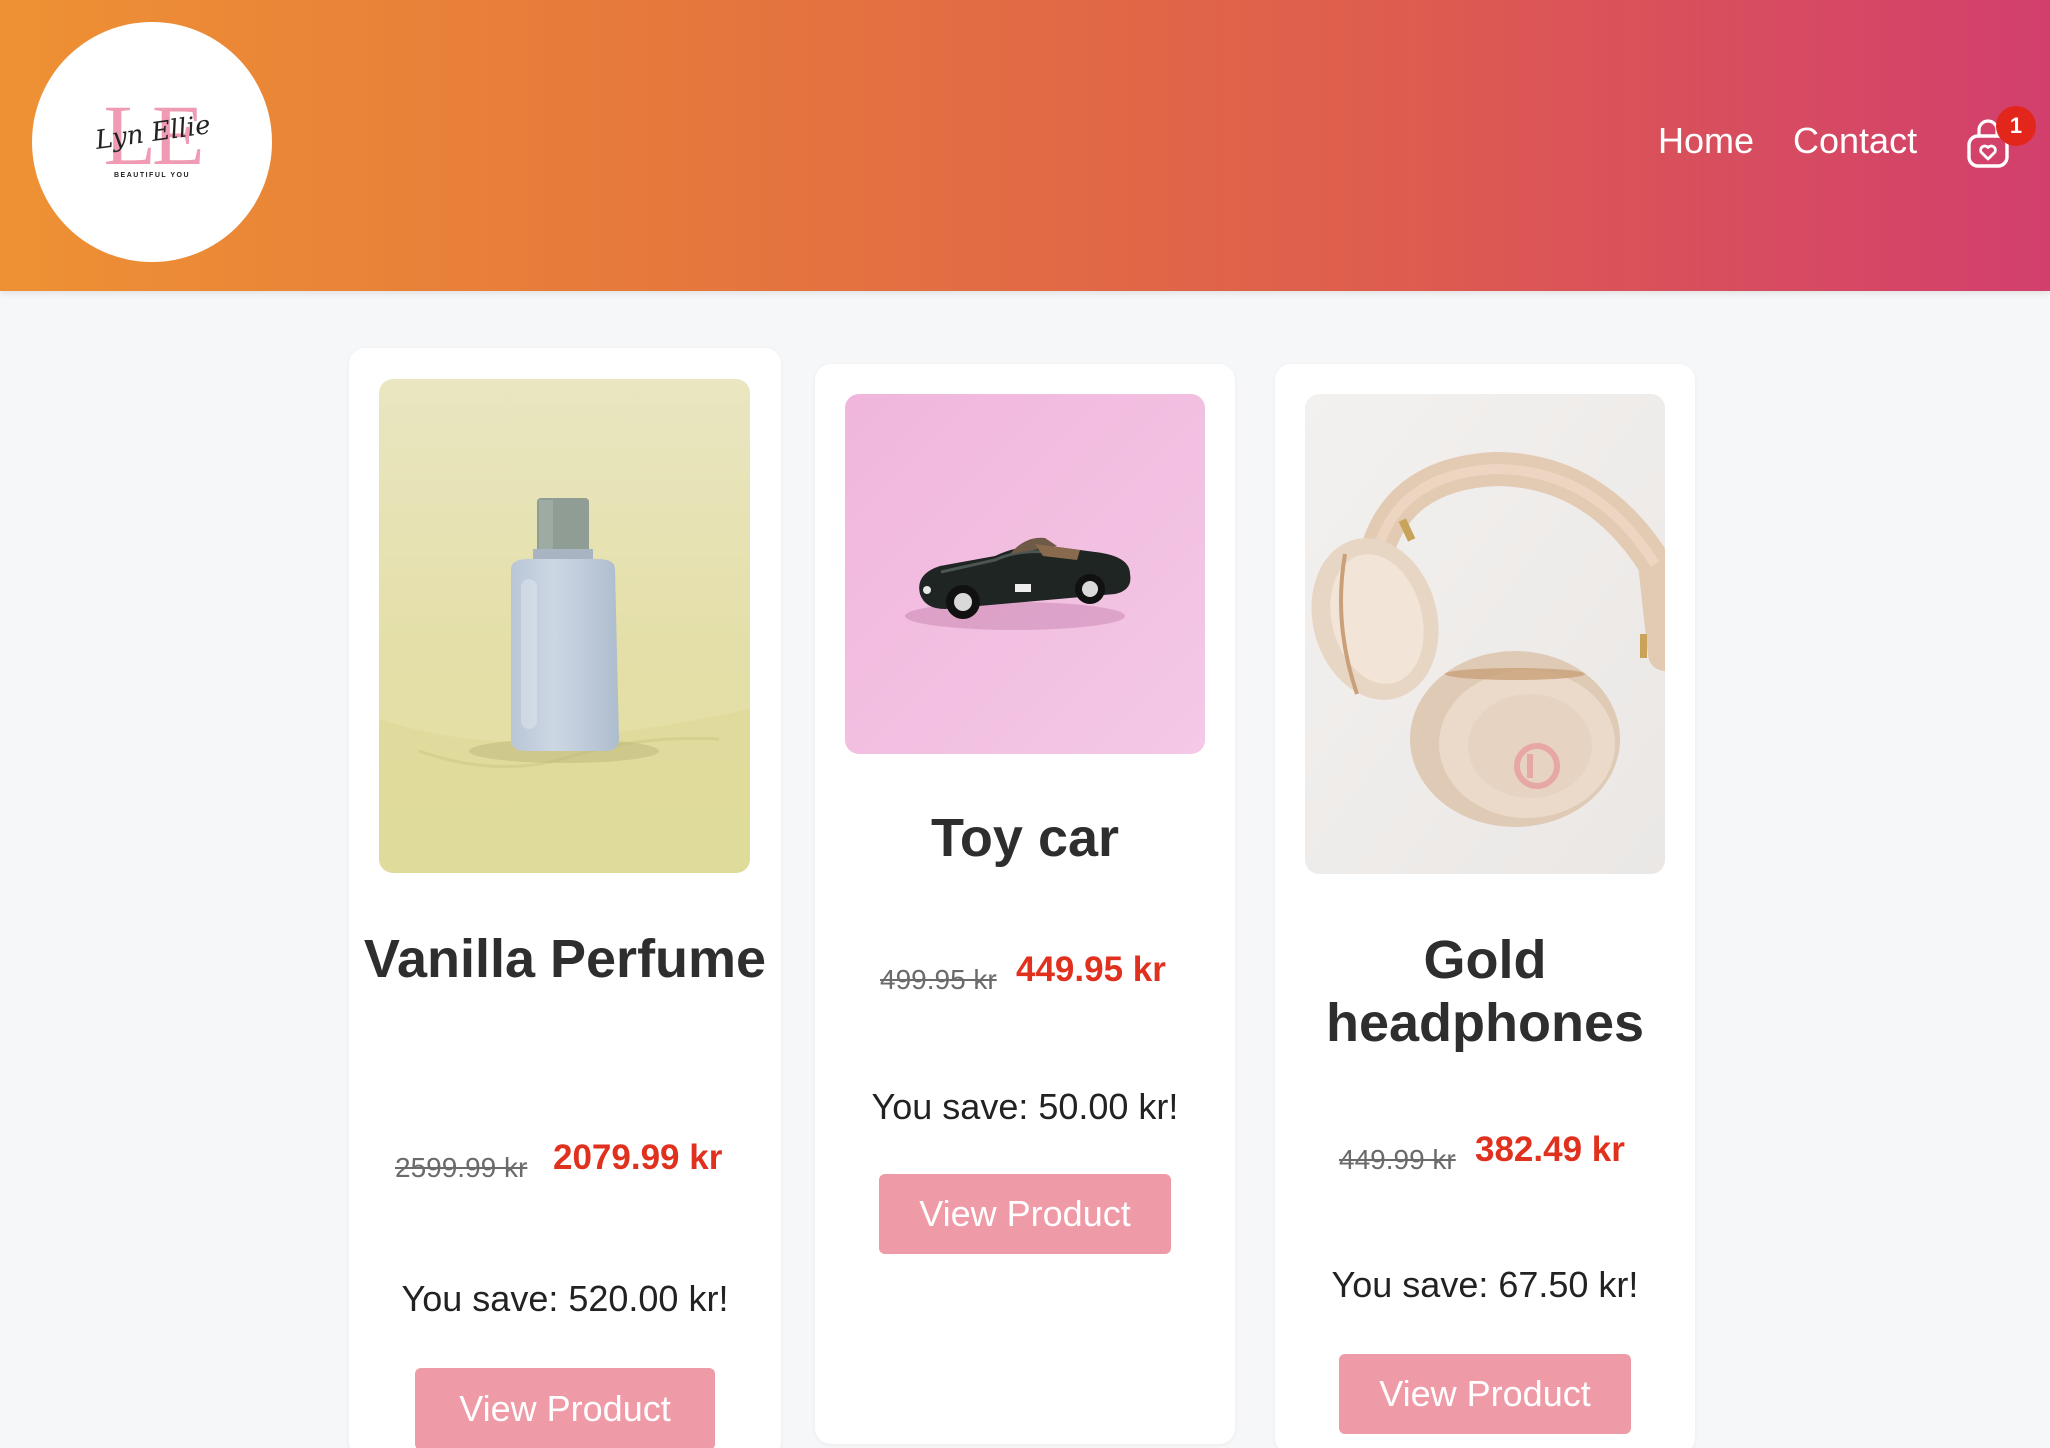 The height and width of the screenshot is (1448, 2050). What do you see at coordinates (1025, 838) in the screenshot?
I see `product-title: Toy car` at bounding box center [1025, 838].